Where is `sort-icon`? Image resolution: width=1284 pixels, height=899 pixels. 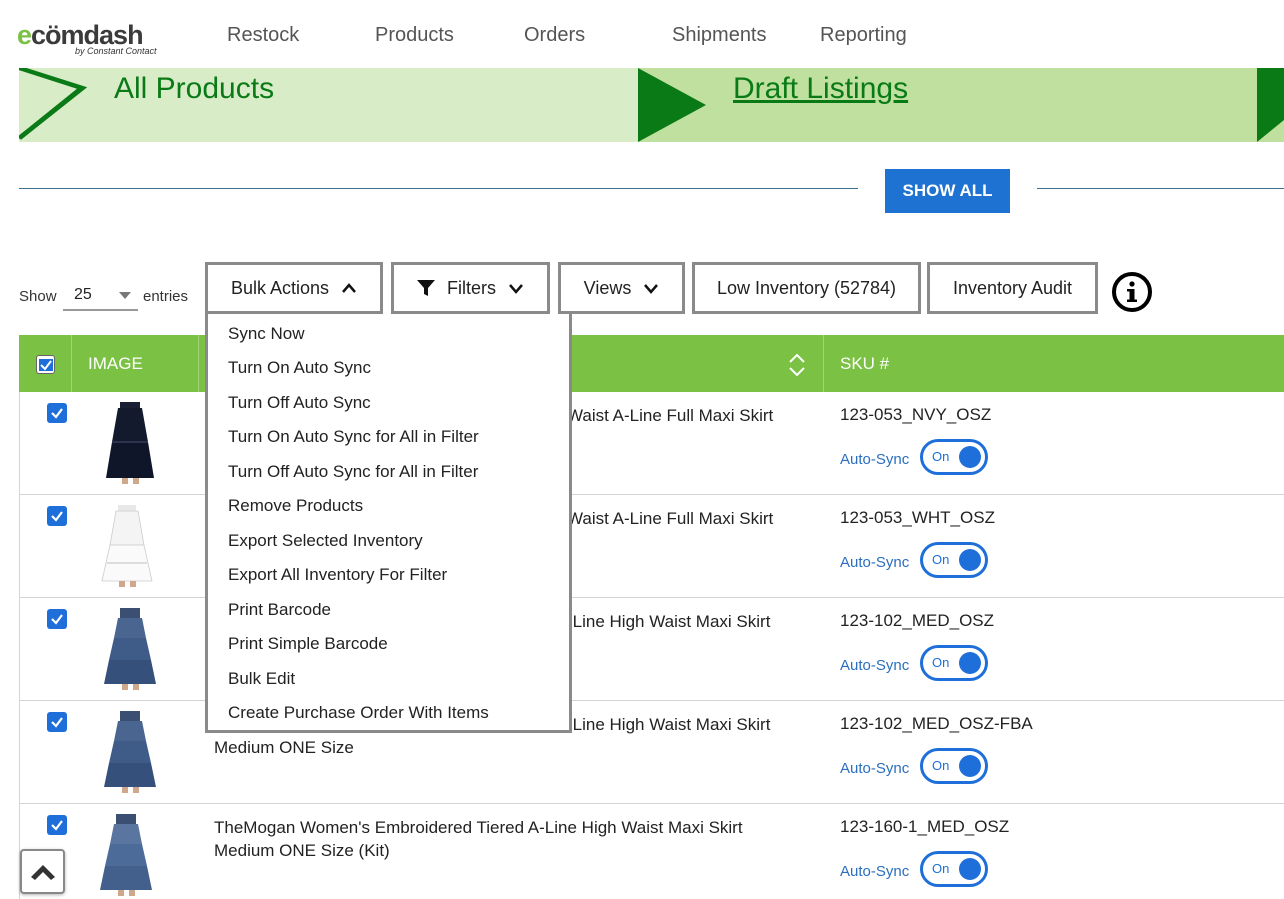 sort-icon is located at coordinates (797, 365).